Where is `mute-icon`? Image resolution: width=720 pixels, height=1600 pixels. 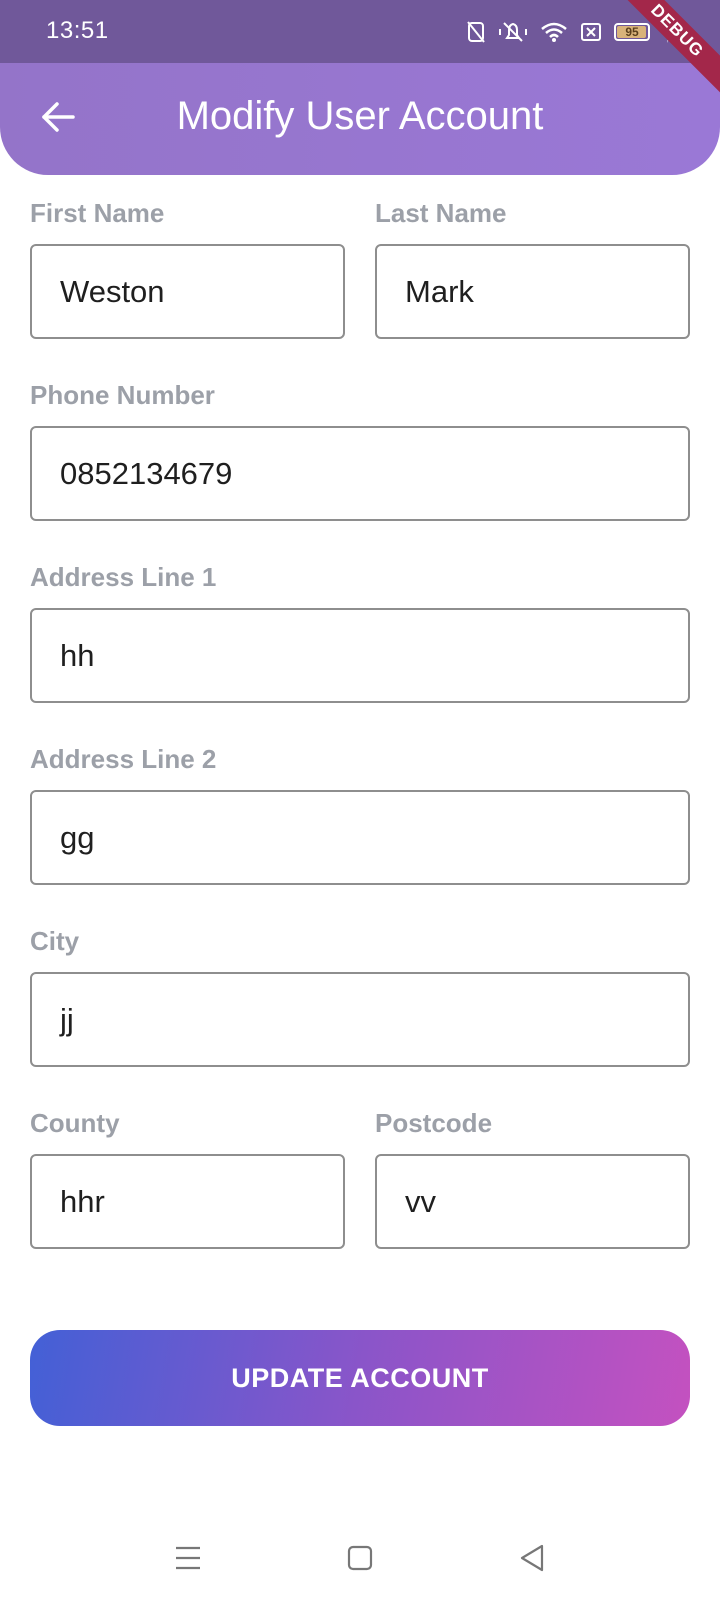
mute-icon is located at coordinates (513, 32).